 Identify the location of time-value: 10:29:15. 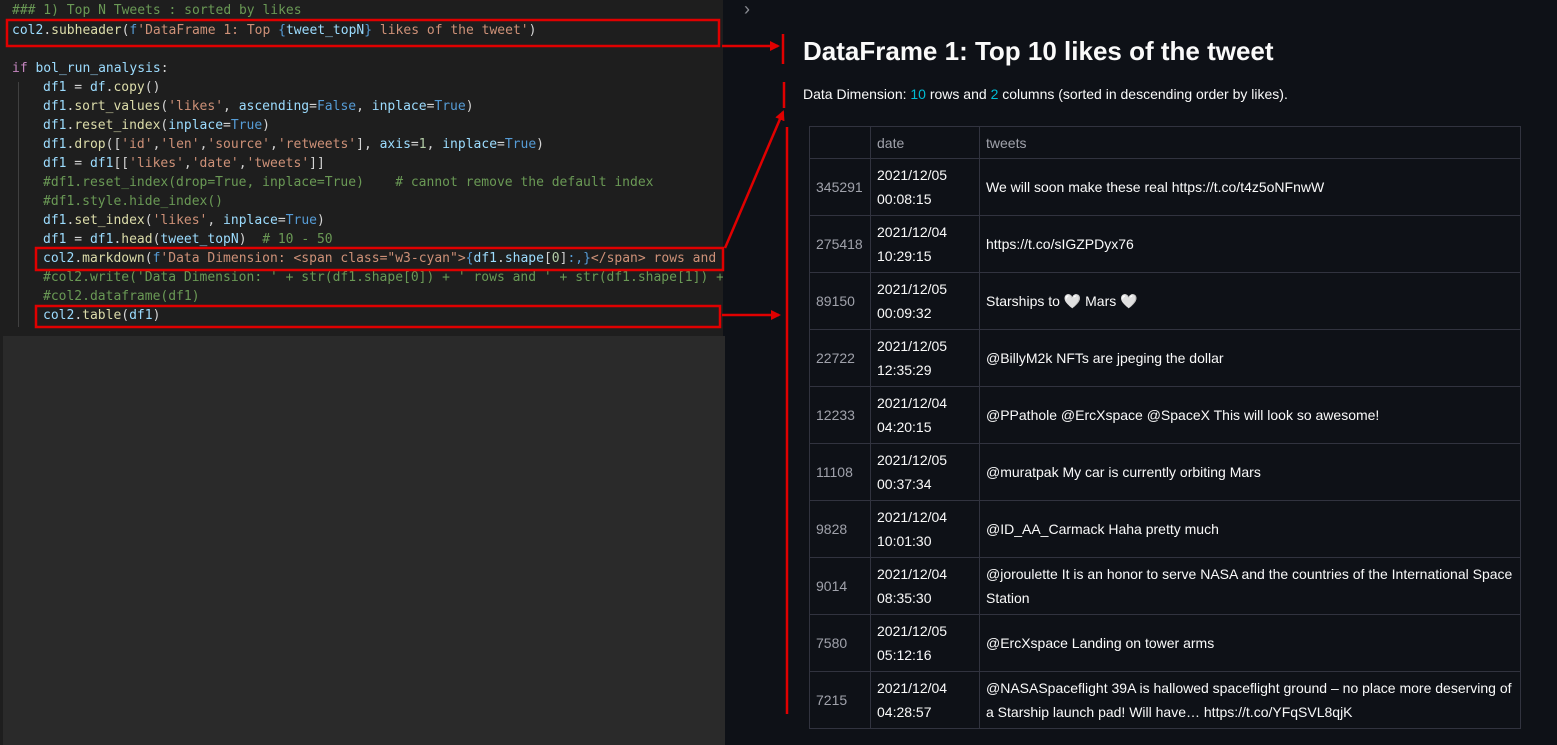
(904, 256).